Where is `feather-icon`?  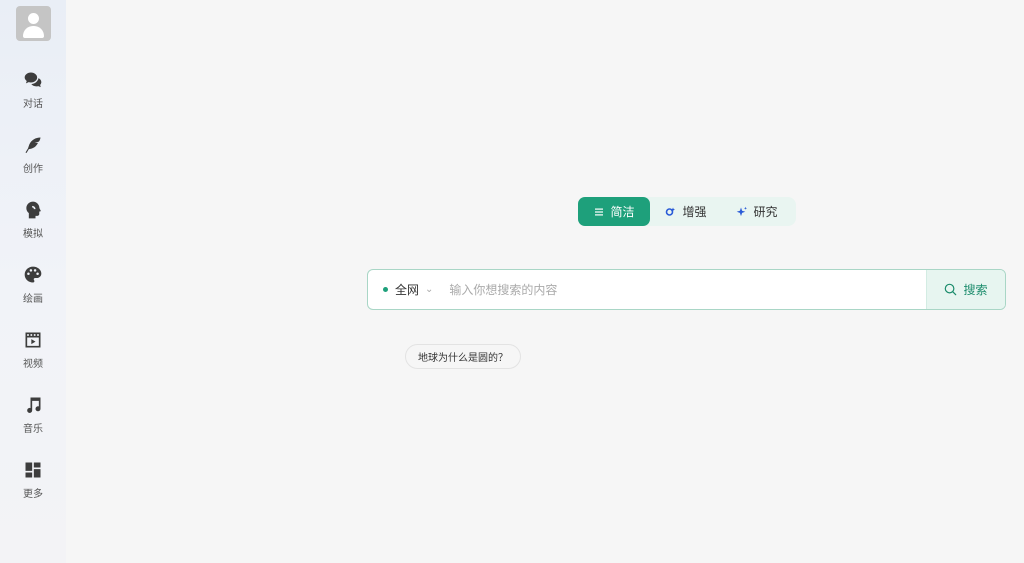 feather-icon is located at coordinates (33, 145).